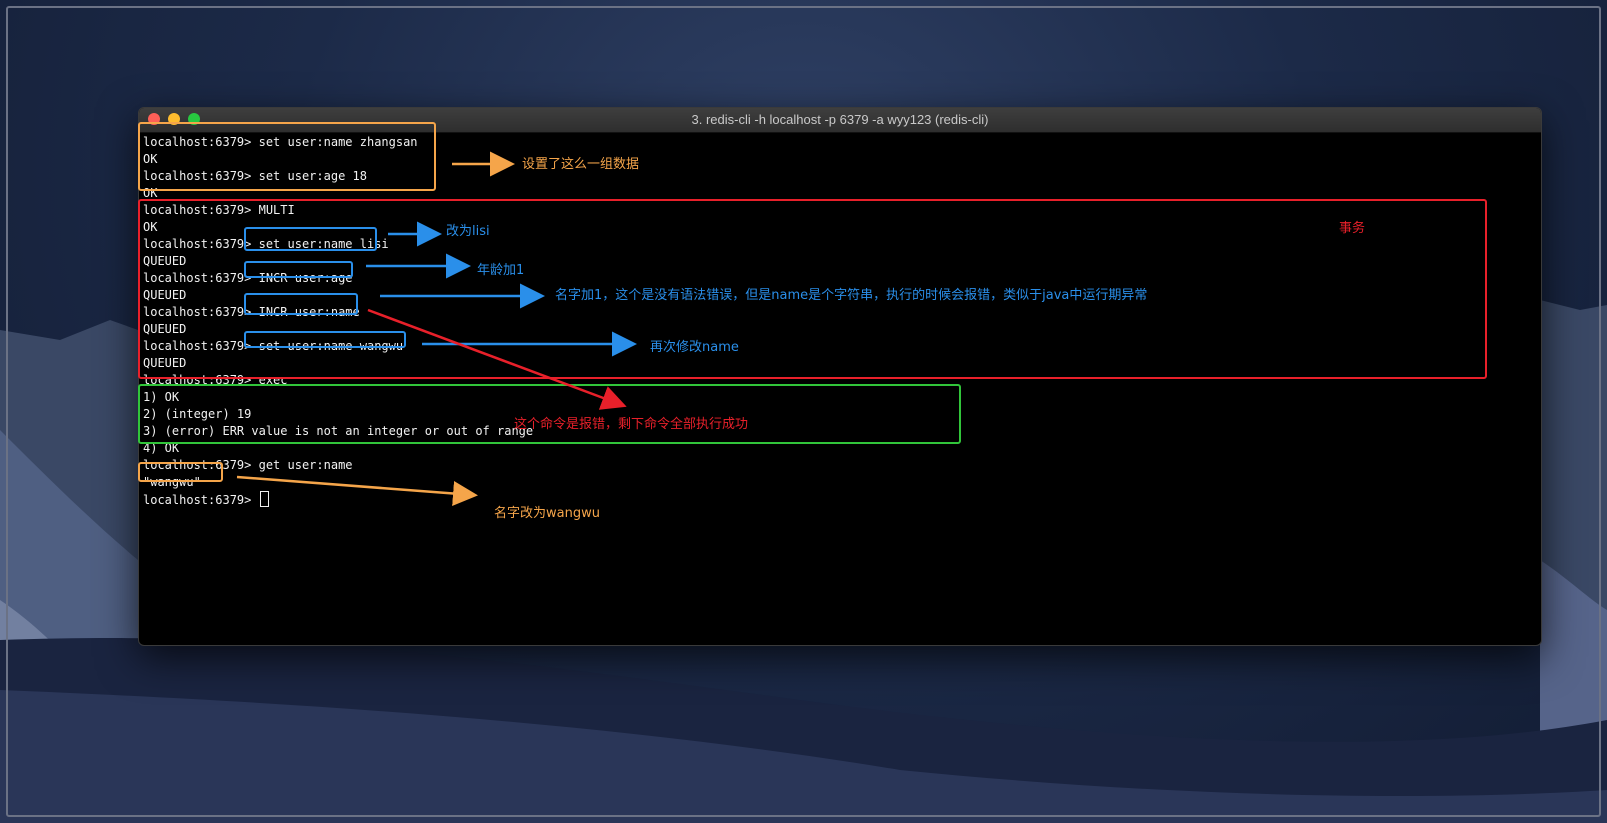 The height and width of the screenshot is (823, 1607). What do you see at coordinates (581, 164) in the screenshot?
I see `annotation-set-data: 设置了这么一组数据` at bounding box center [581, 164].